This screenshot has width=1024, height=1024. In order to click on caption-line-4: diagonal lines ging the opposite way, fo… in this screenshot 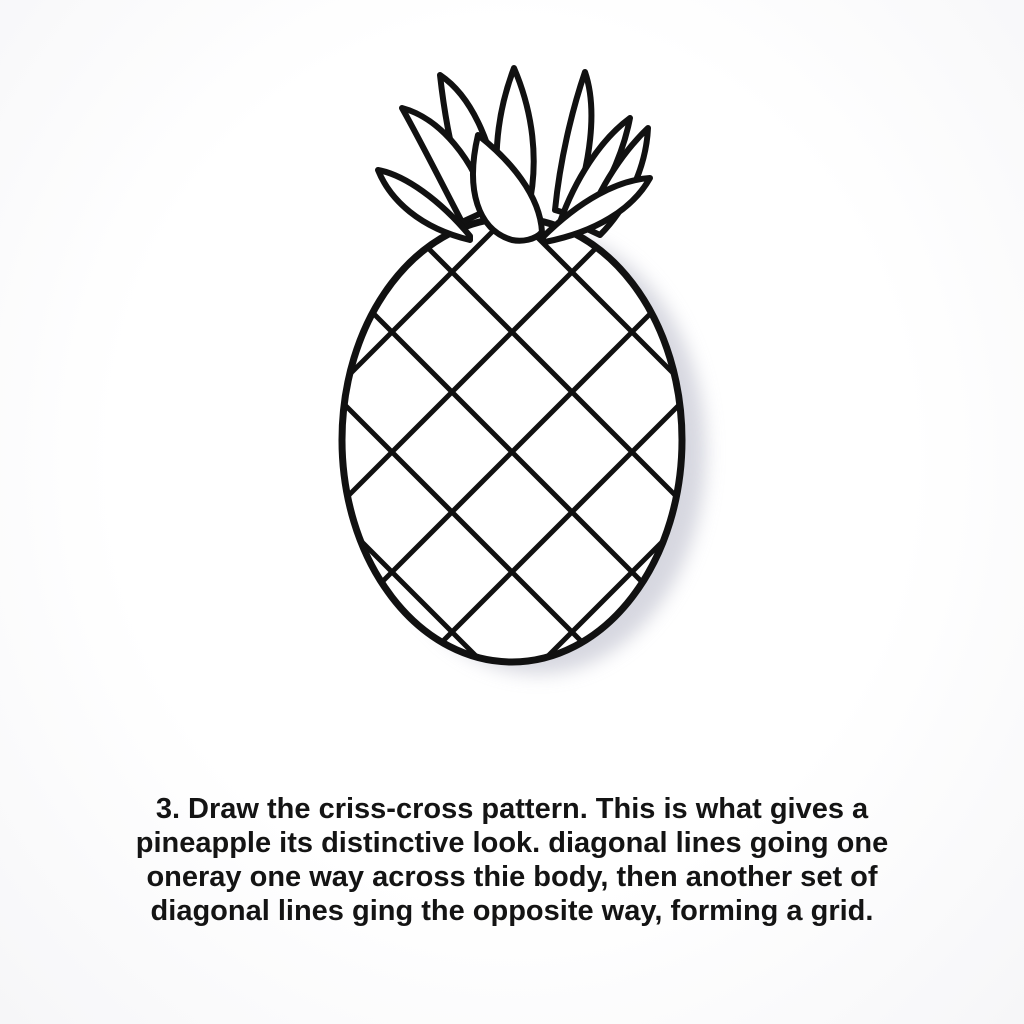, I will do `click(512, 911)`.